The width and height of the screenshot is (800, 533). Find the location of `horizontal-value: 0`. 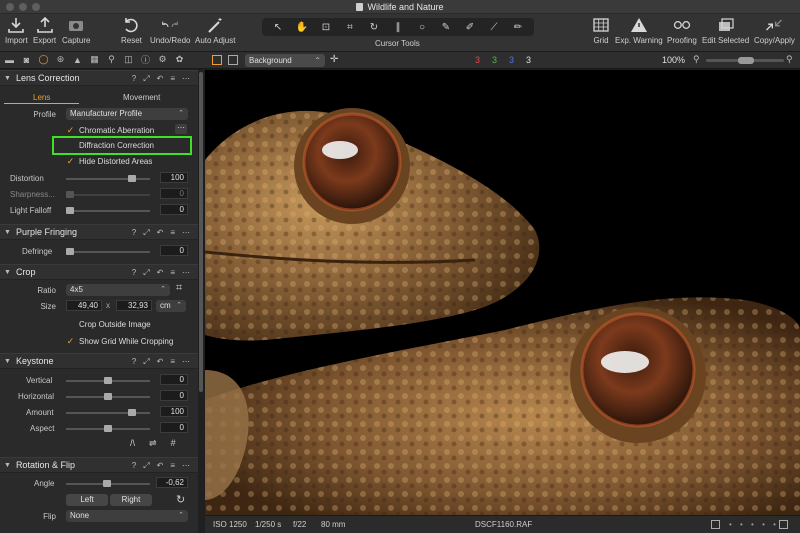

horizontal-value: 0 is located at coordinates (174, 395).